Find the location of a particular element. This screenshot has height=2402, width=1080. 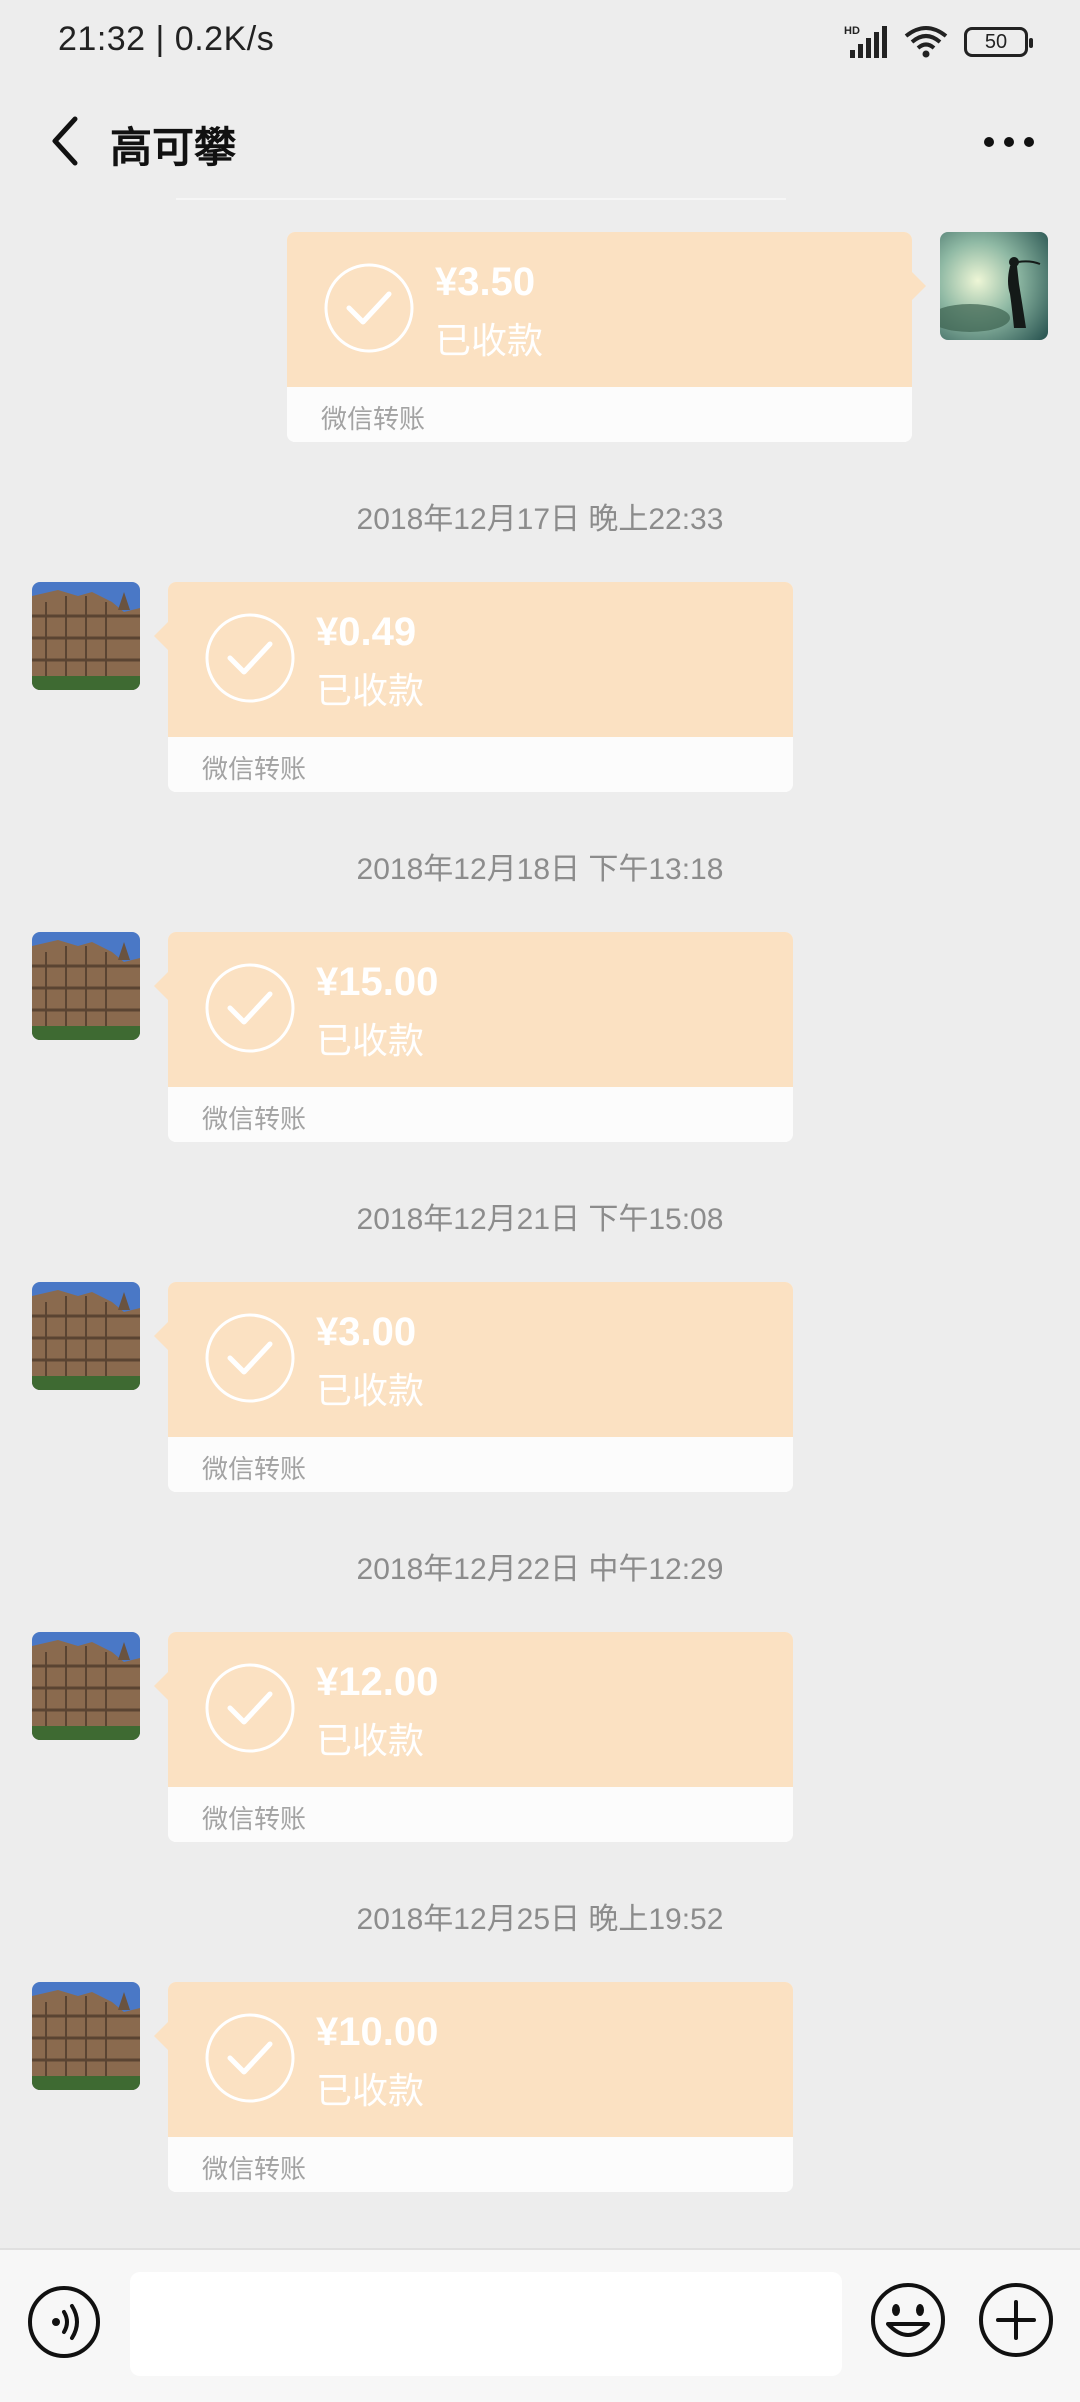

transfer-bubble: ¥10.00 已收款 微信转账 is located at coordinates (480, 2087).